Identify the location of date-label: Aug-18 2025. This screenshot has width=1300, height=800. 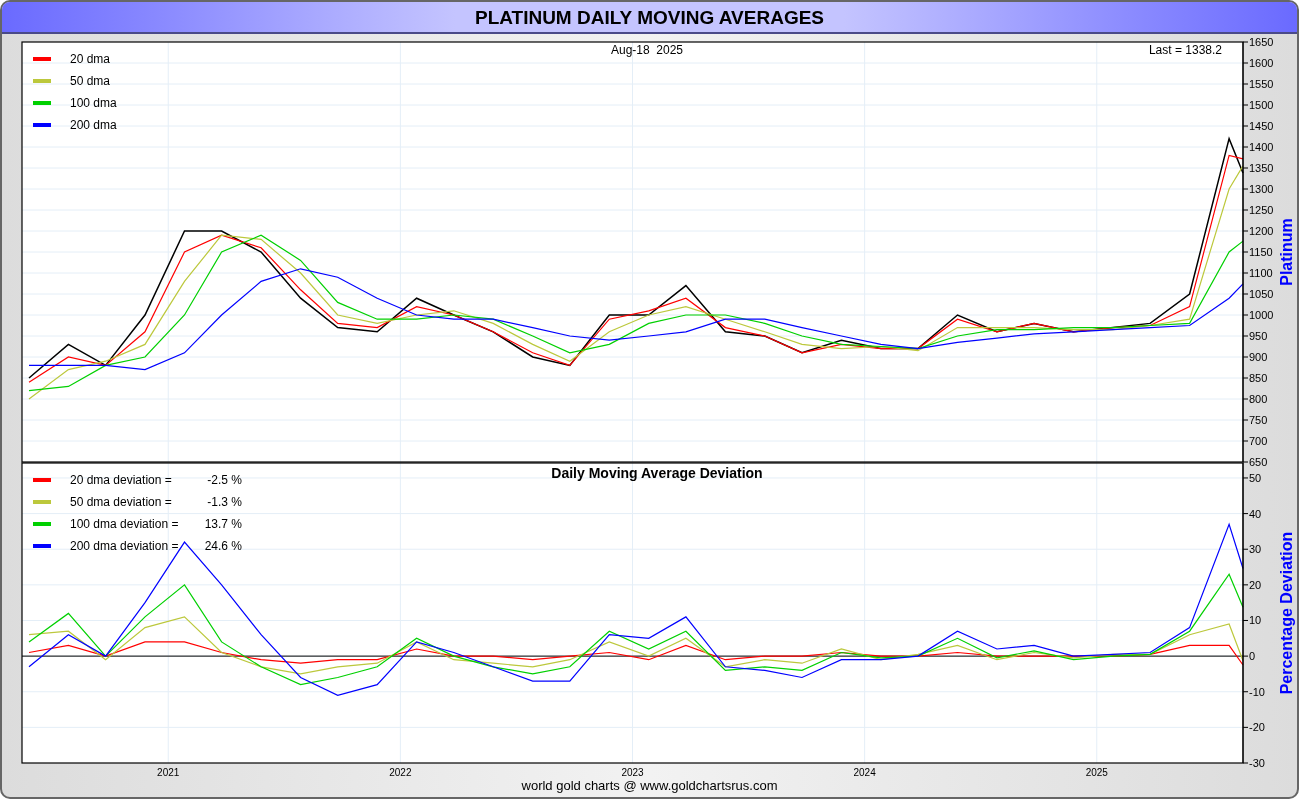
(647, 50).